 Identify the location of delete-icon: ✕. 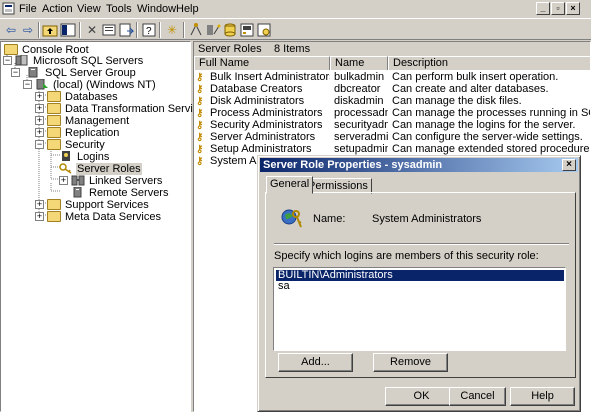
(92, 30).